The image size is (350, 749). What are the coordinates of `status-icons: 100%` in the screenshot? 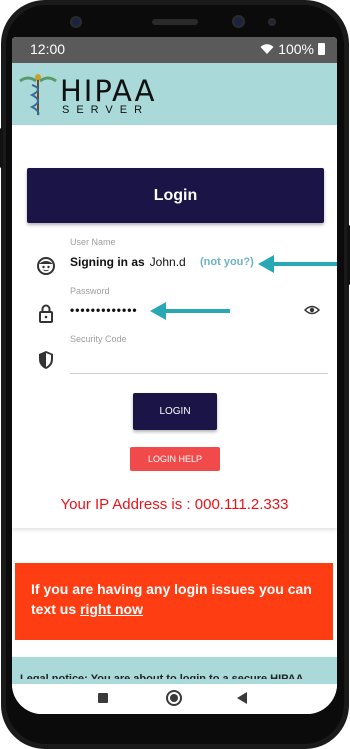 It's located at (292, 49).